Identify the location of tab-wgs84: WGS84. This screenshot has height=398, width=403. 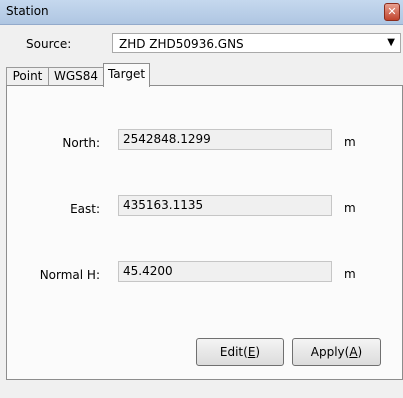
(76, 76).